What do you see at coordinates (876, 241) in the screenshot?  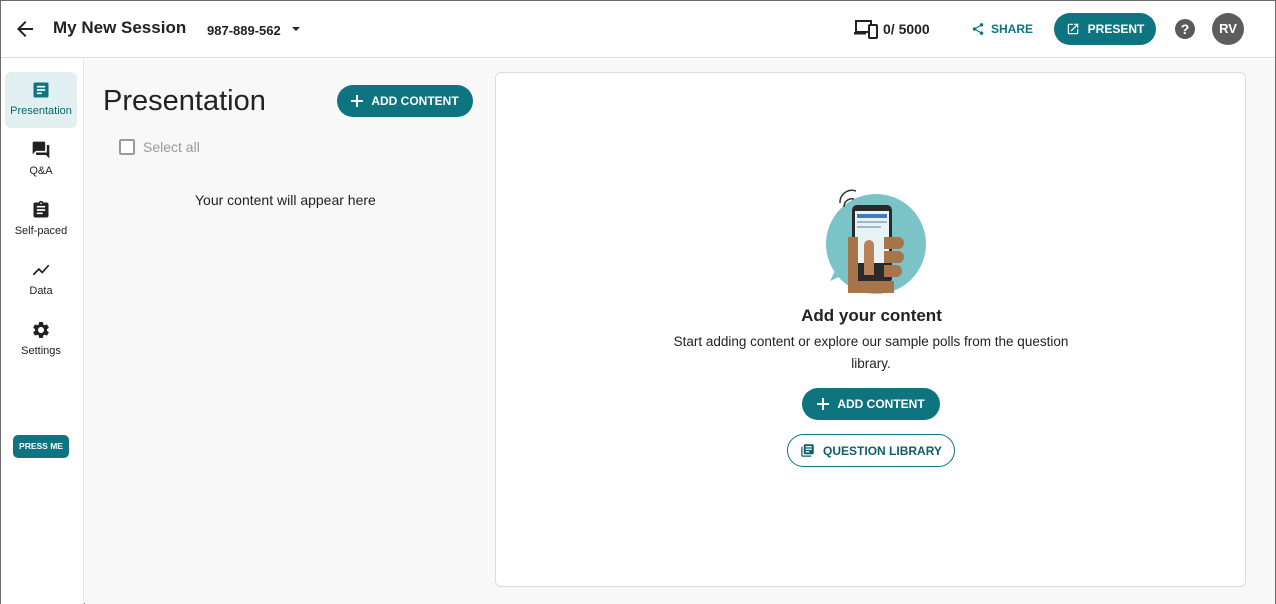 I see `phone-in-hand-illustration` at bounding box center [876, 241].